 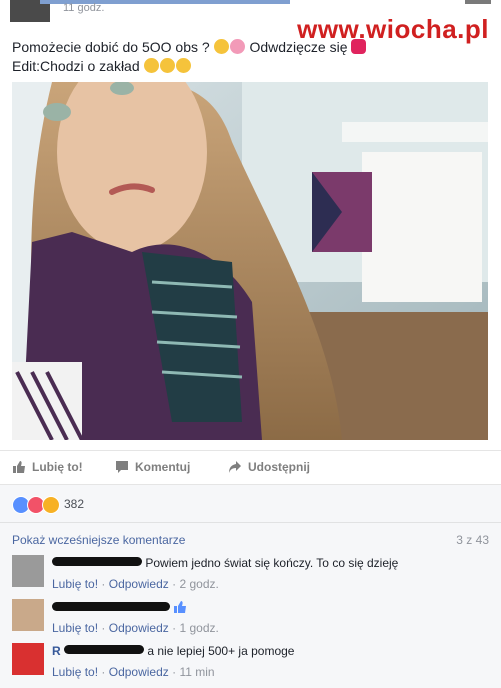 I want to click on kiss-lips-emoji-icon, so click(x=359, y=46).